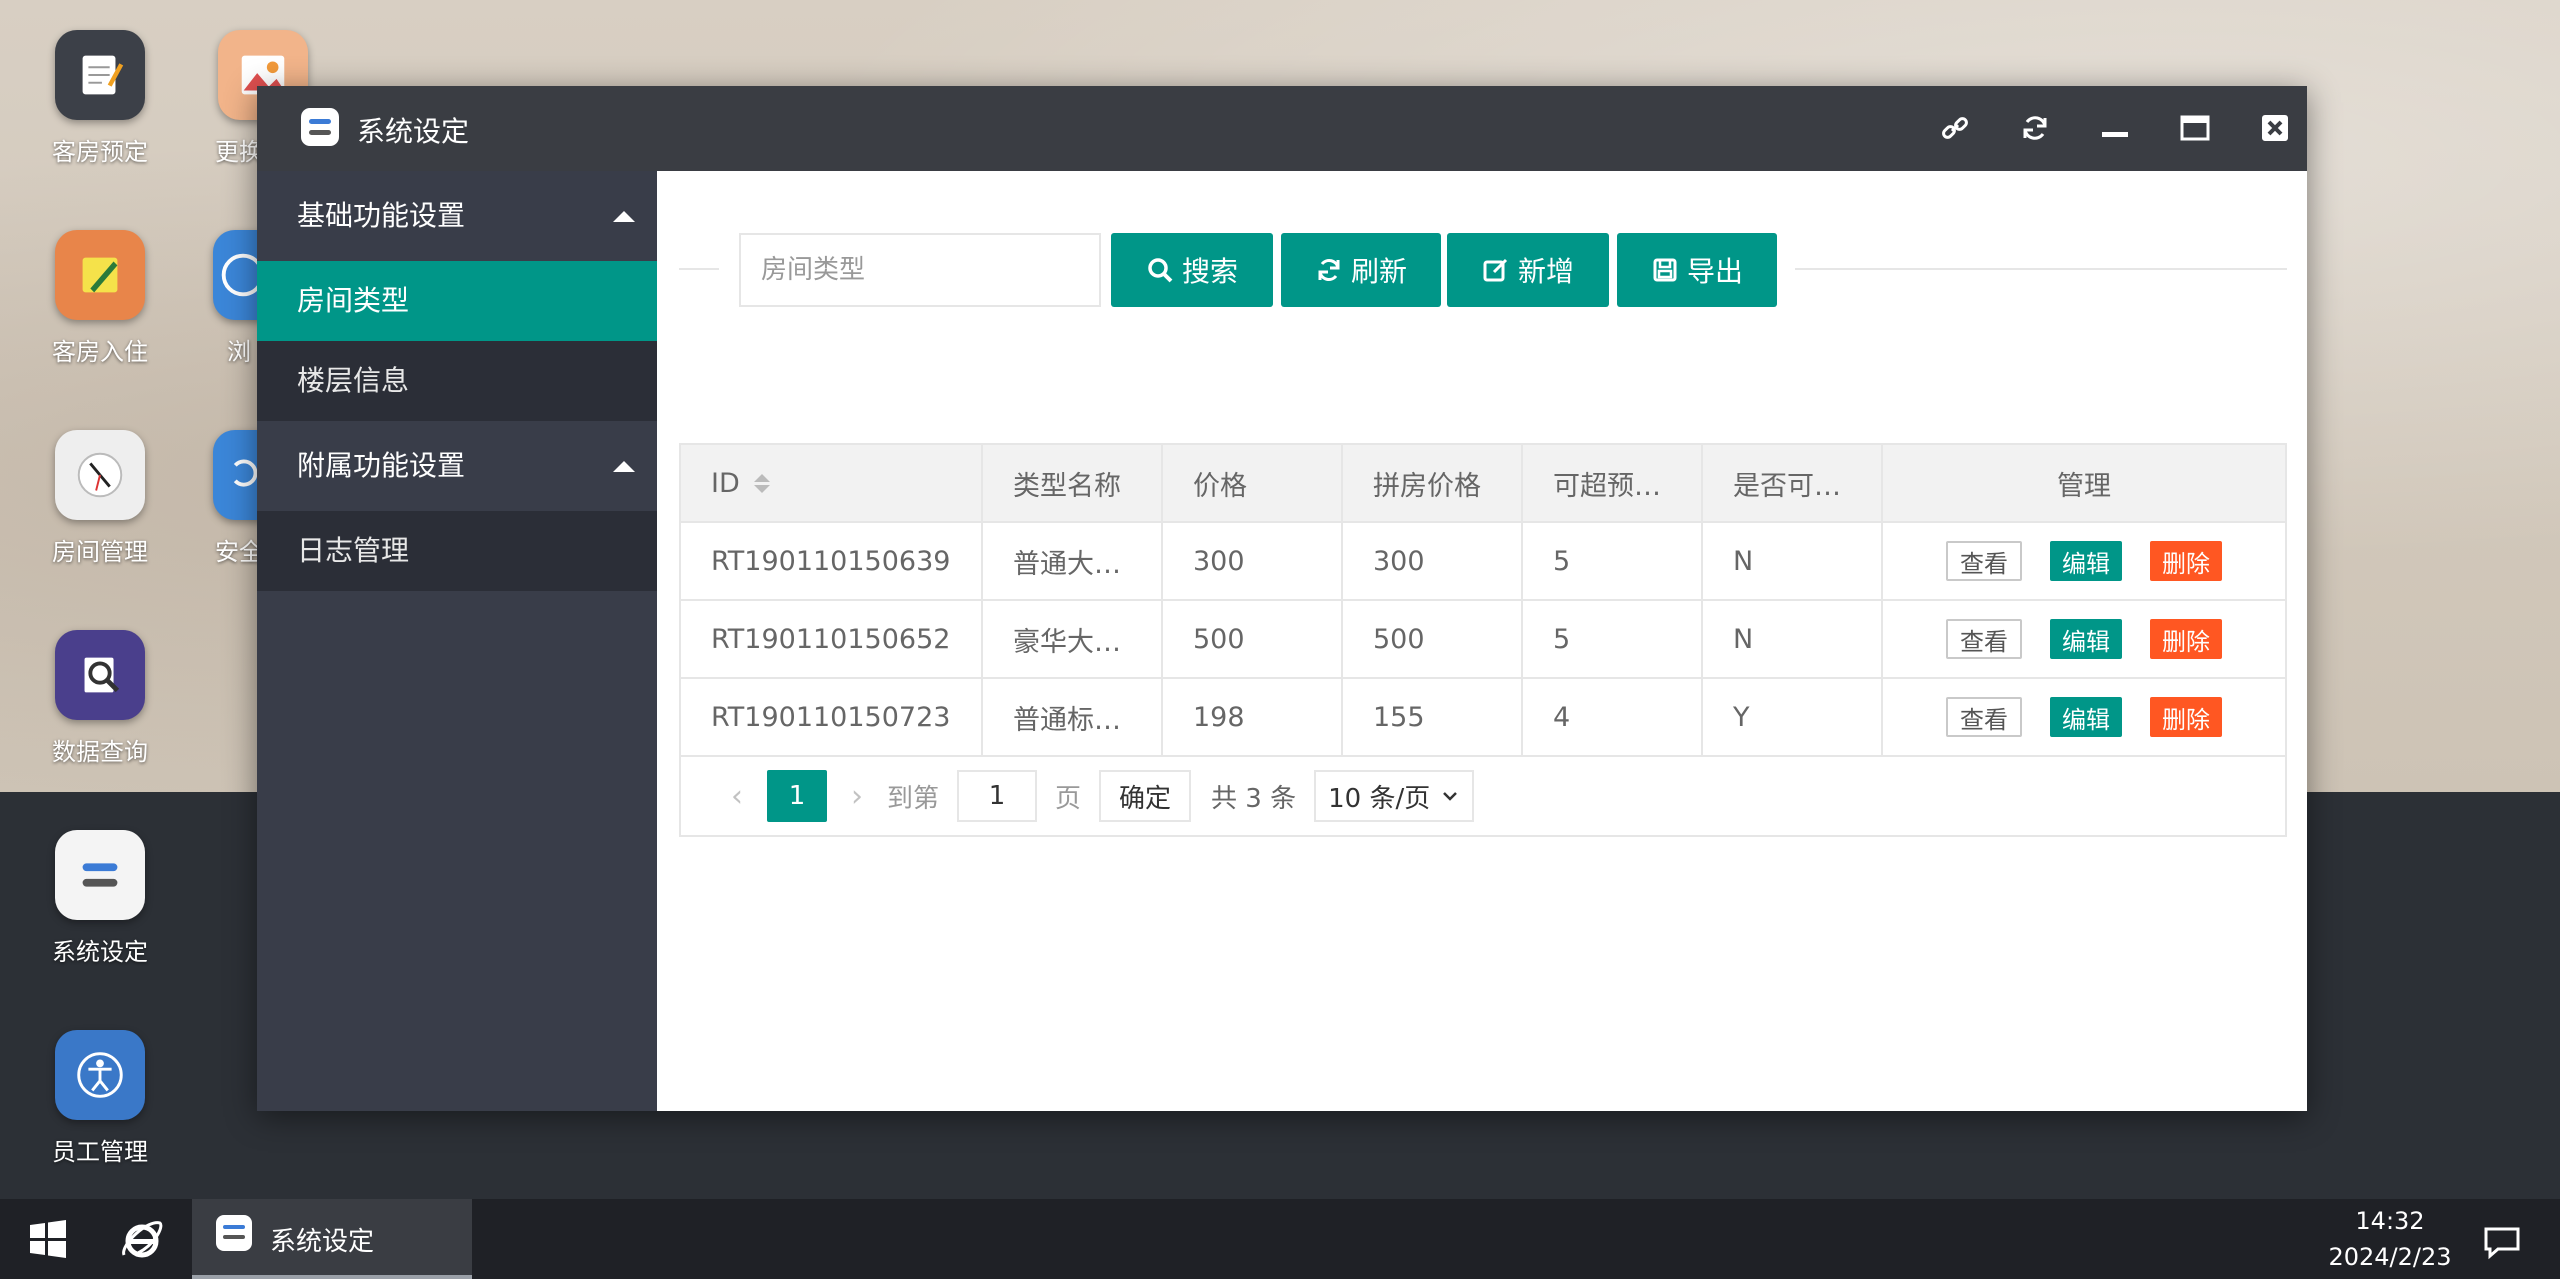 The width and height of the screenshot is (2560, 1279). What do you see at coordinates (1528, 270) in the screenshot?
I see `add-button: 新增` at bounding box center [1528, 270].